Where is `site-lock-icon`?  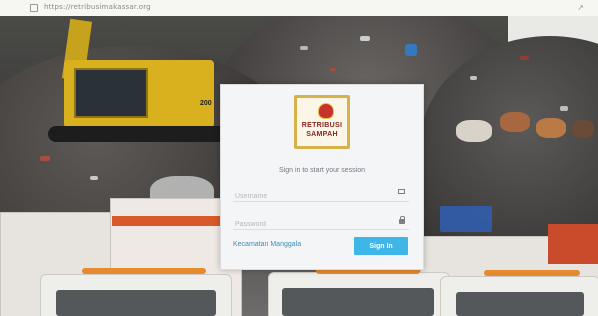
site-lock-icon is located at coordinates (34, 8).